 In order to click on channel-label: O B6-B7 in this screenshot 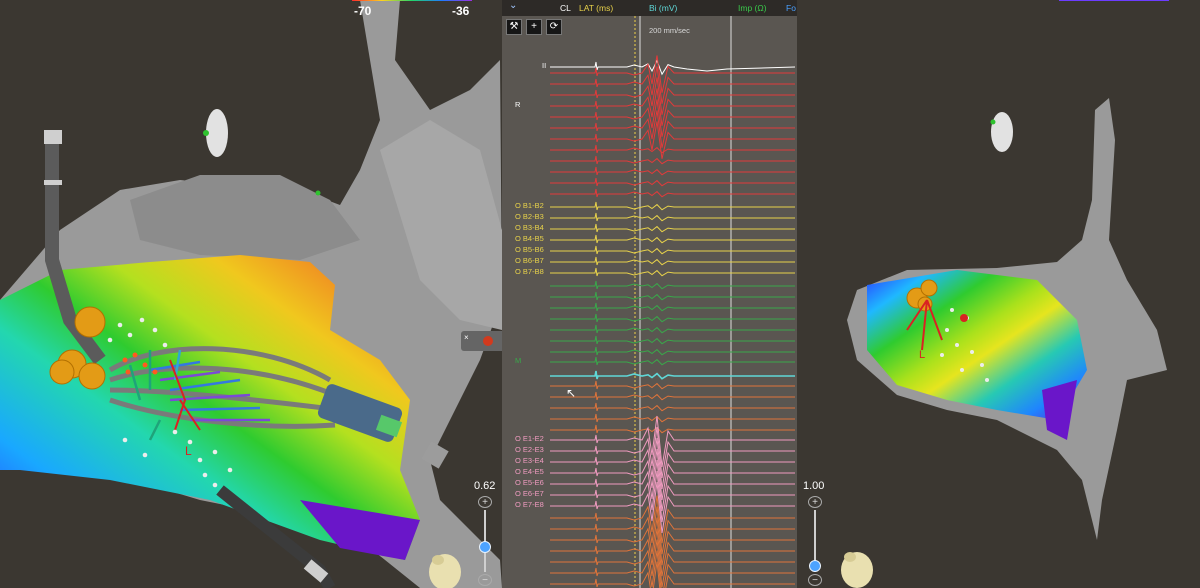, I will do `click(529, 260)`.